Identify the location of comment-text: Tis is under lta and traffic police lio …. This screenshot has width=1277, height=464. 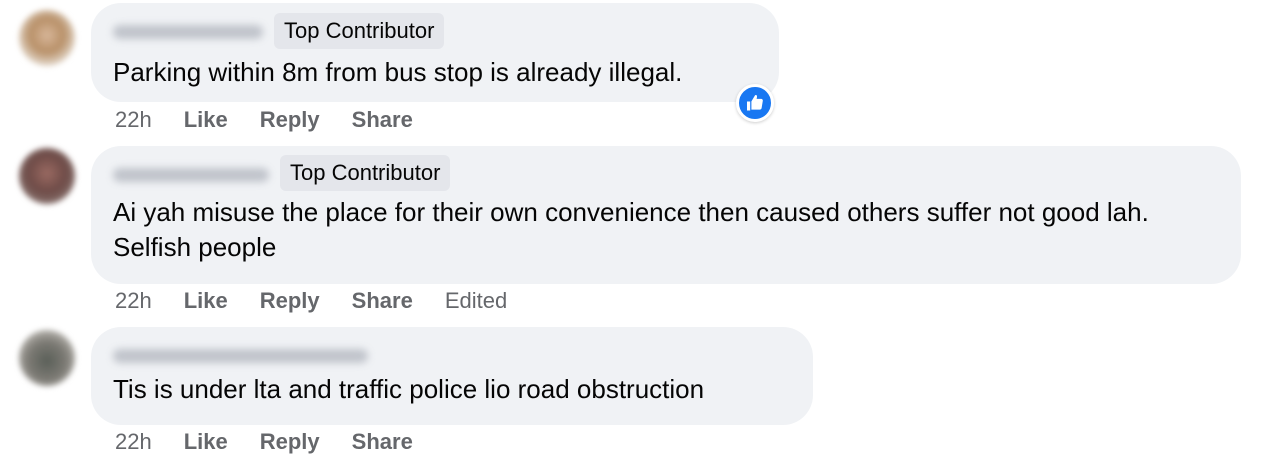
(409, 389).